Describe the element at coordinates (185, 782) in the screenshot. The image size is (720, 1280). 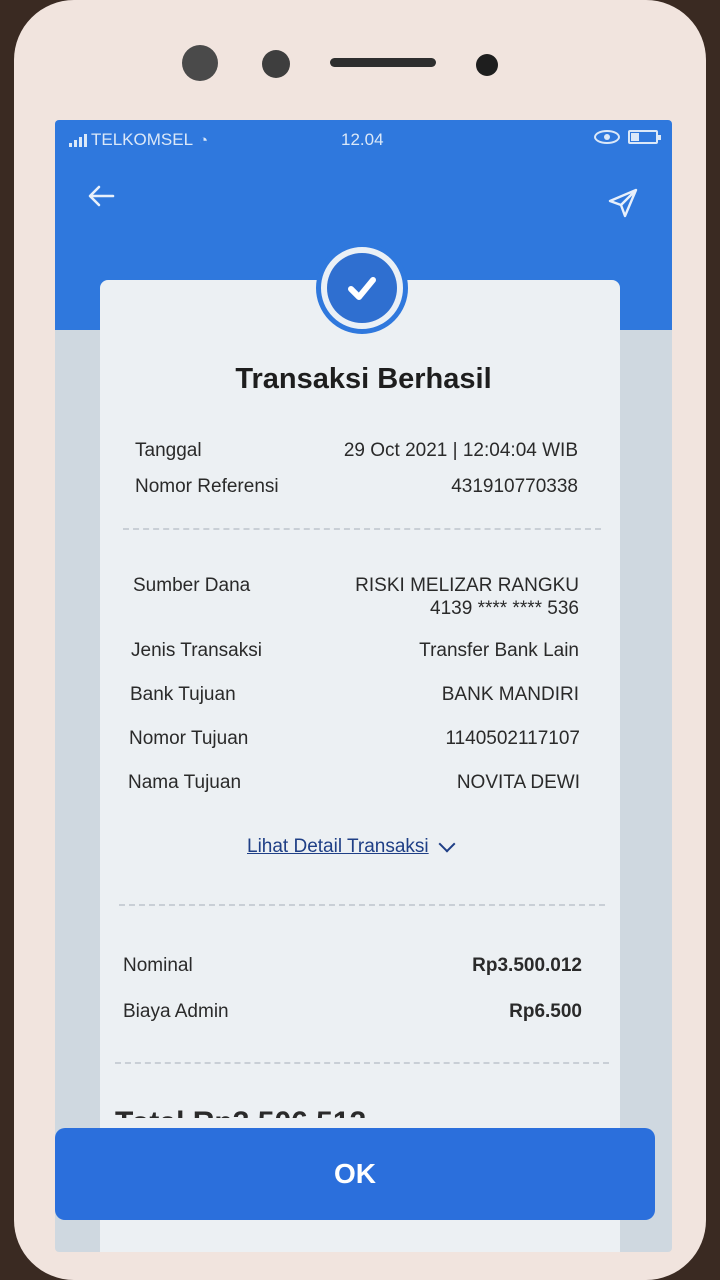
I see `nama-tujuan-label: Nama Tujuan` at that location.